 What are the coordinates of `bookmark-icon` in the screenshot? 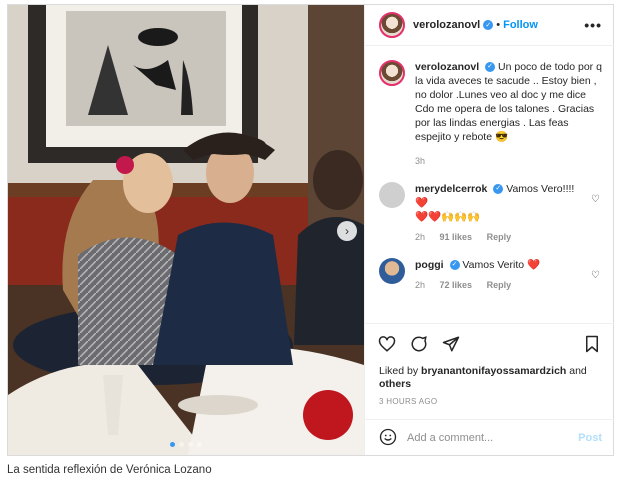 It's located at (592, 344).